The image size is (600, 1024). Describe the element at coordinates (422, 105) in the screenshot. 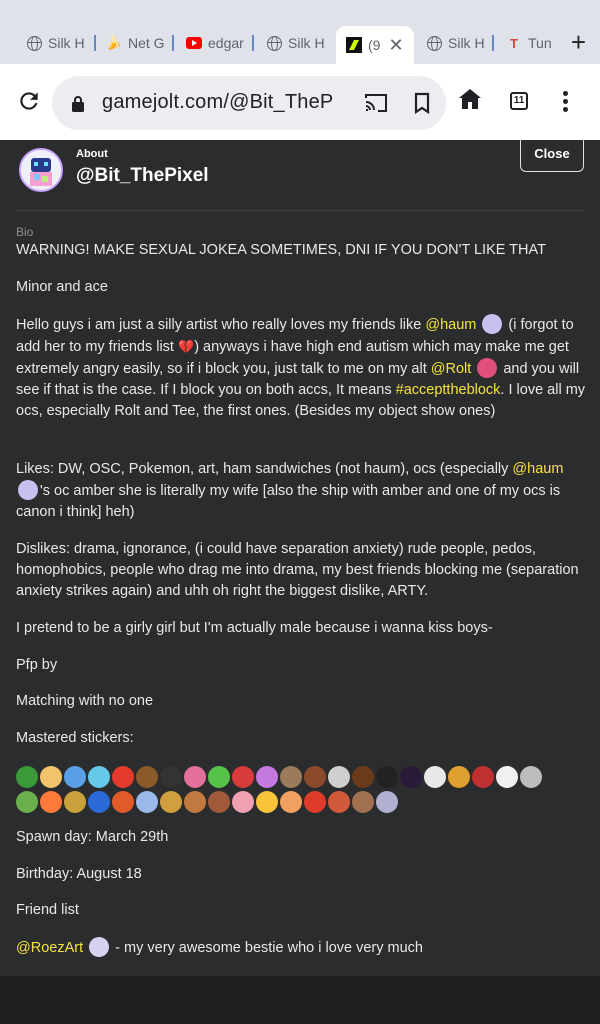

I see `bookmark-icon` at that location.